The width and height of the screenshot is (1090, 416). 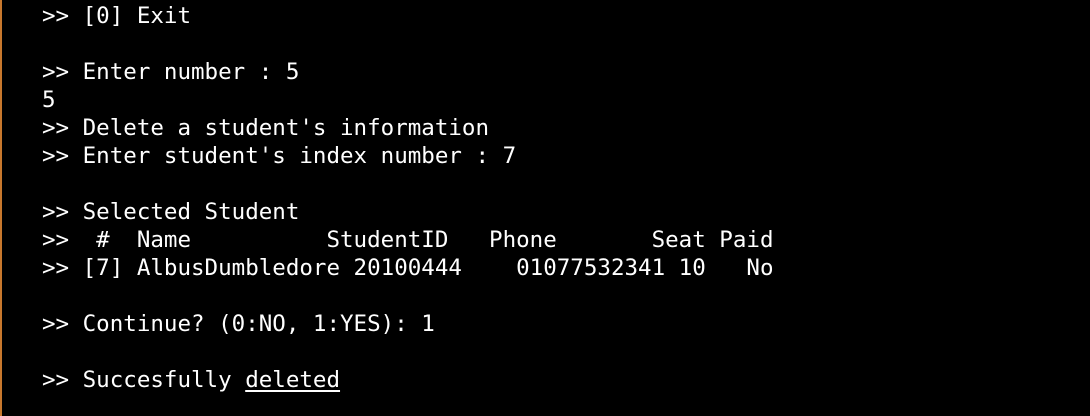 I want to click on continue-prompt: >> Continue? (0:NO, 1:YES): 1, so click(x=238, y=324).